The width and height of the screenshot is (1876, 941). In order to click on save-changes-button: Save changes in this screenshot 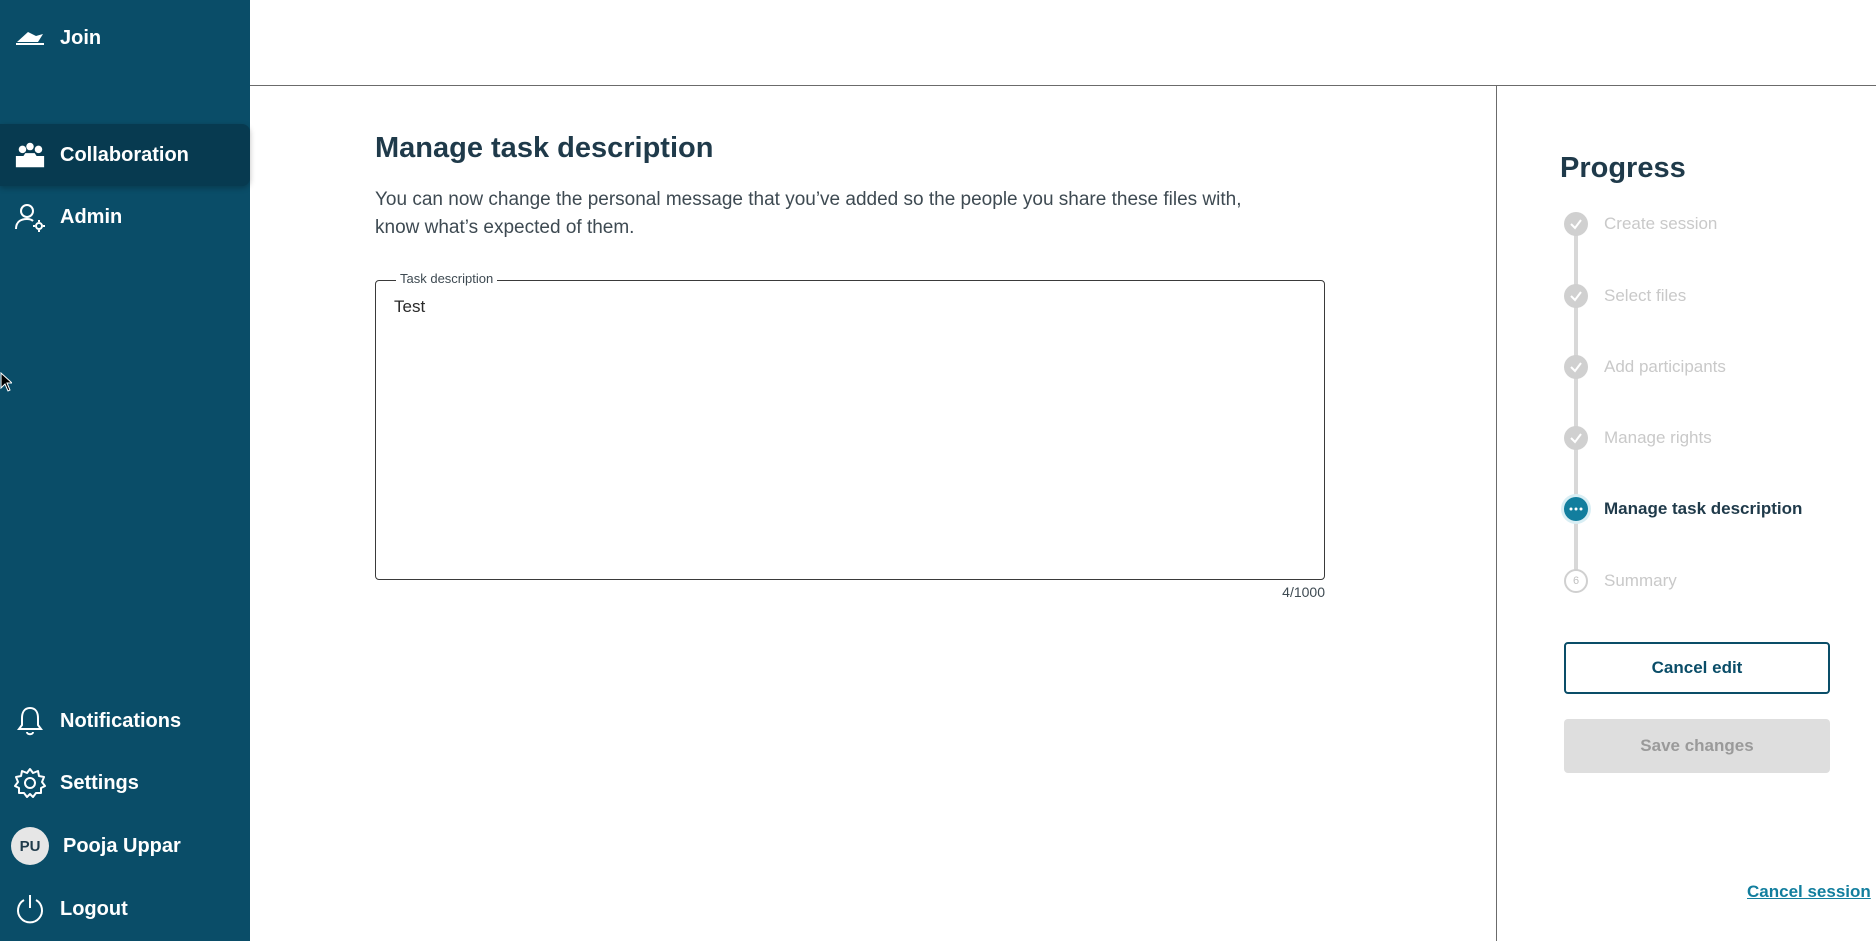, I will do `click(1697, 746)`.